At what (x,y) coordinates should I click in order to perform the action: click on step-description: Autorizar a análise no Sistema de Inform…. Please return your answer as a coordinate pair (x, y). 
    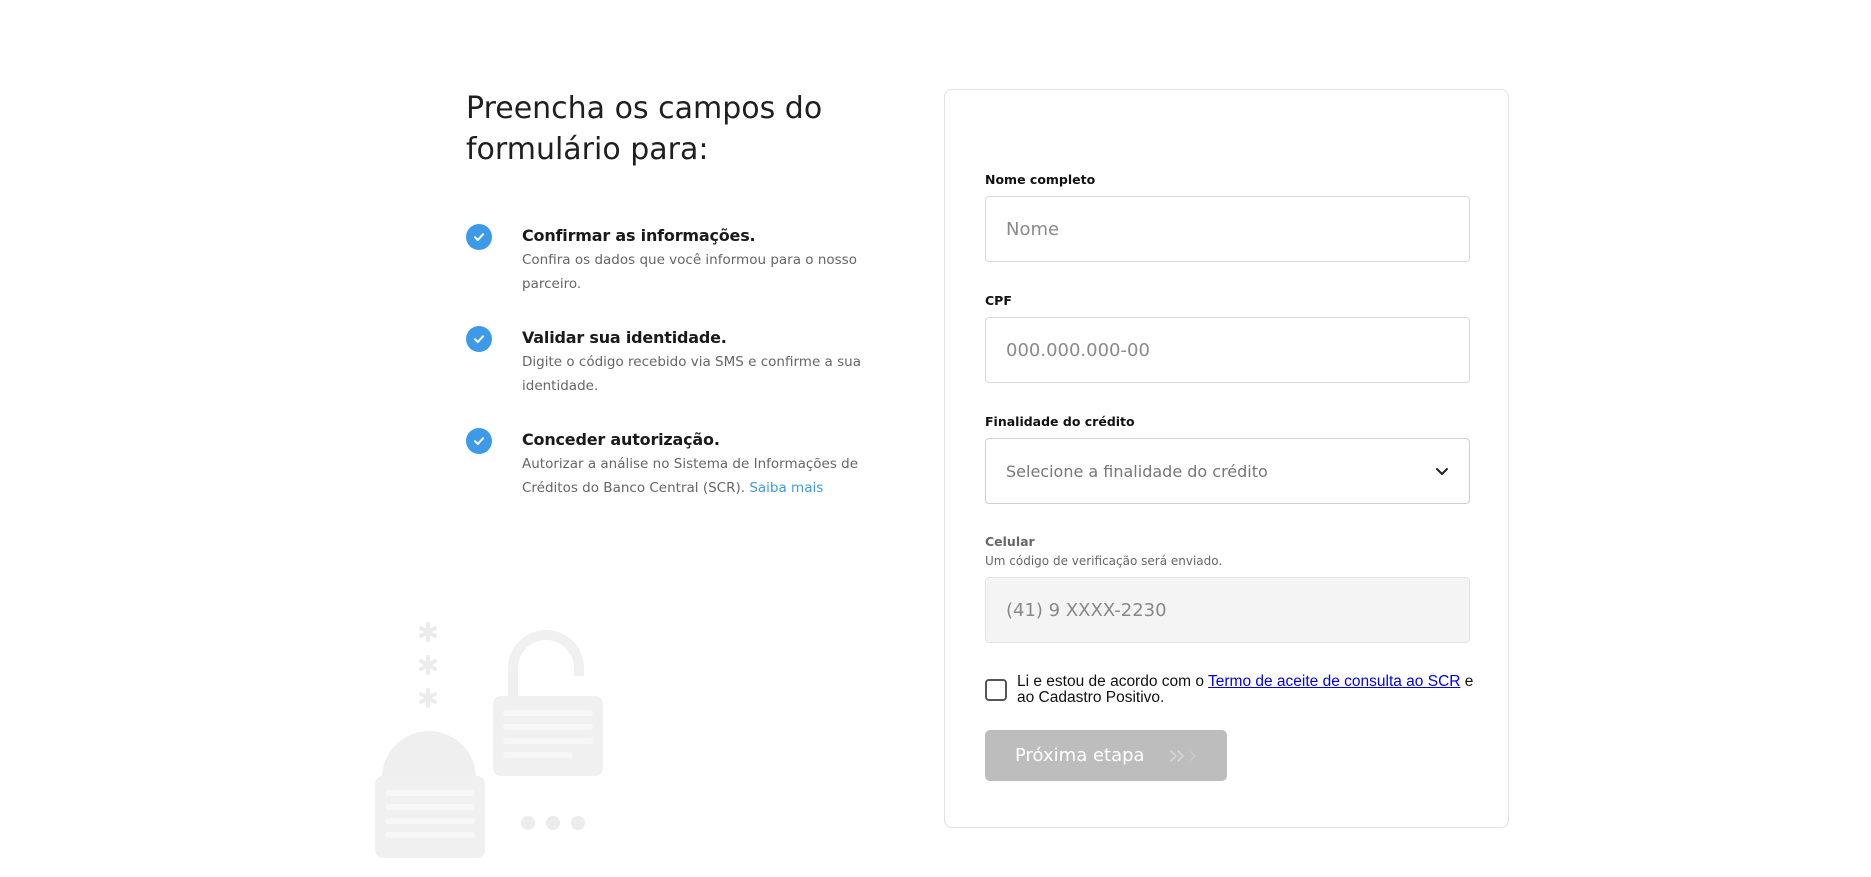
    Looking at the image, I should click on (690, 476).